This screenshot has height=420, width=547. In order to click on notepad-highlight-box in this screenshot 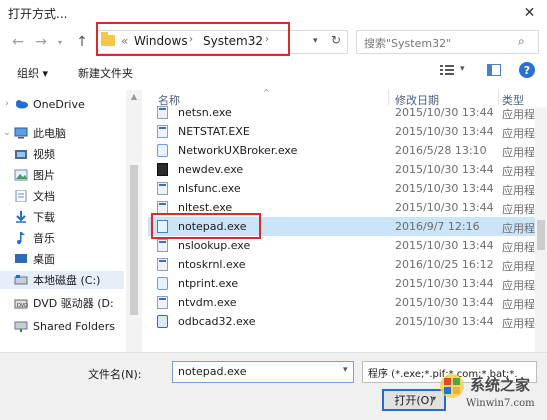, I will do `click(206, 226)`.